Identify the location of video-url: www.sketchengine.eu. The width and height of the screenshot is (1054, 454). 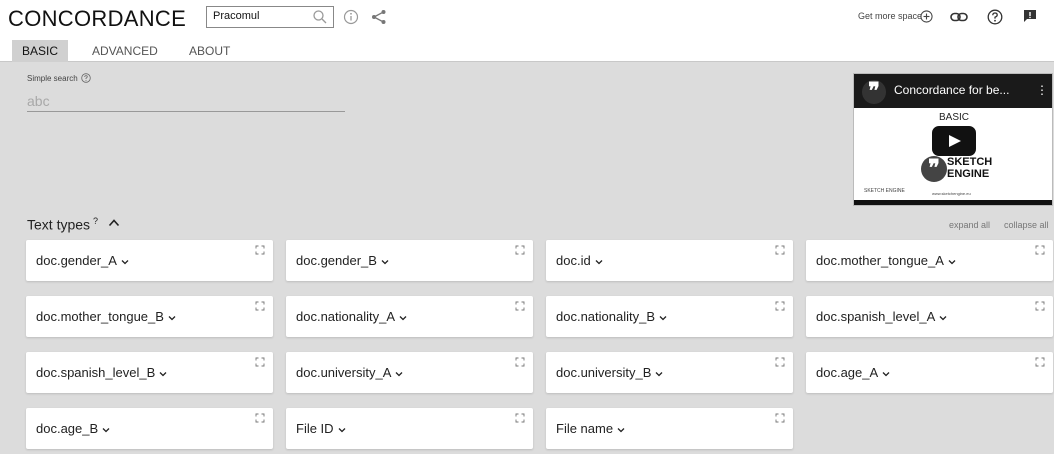
(951, 193).